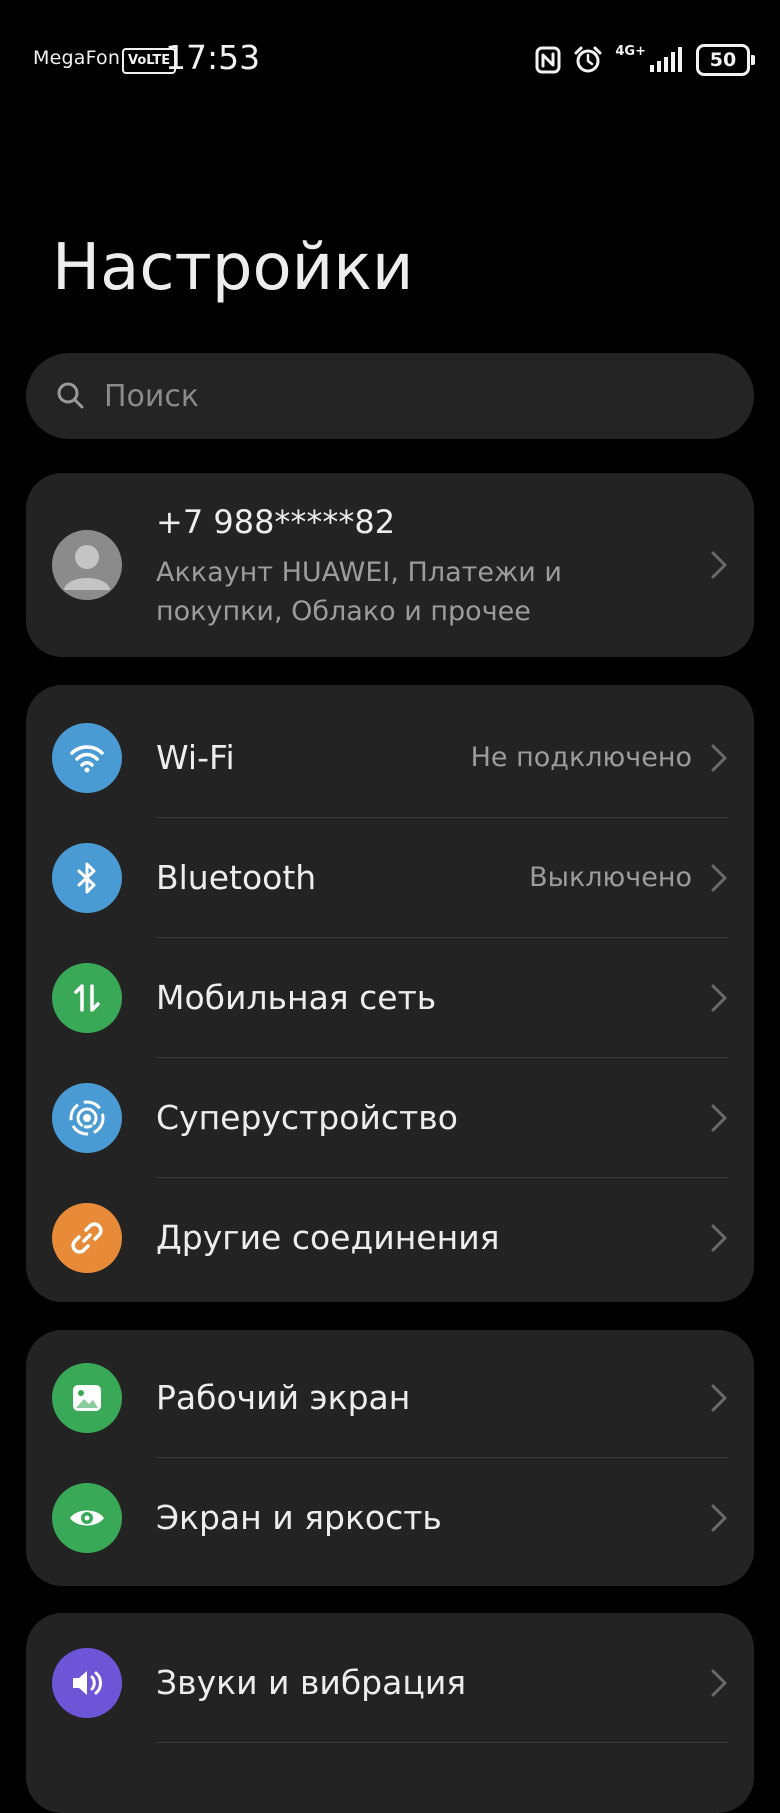  I want to click on network-type: 4G+, so click(630, 51).